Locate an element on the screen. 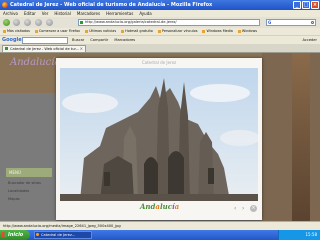  google-toolbar-right: Acceder is located at coordinates (309, 40).